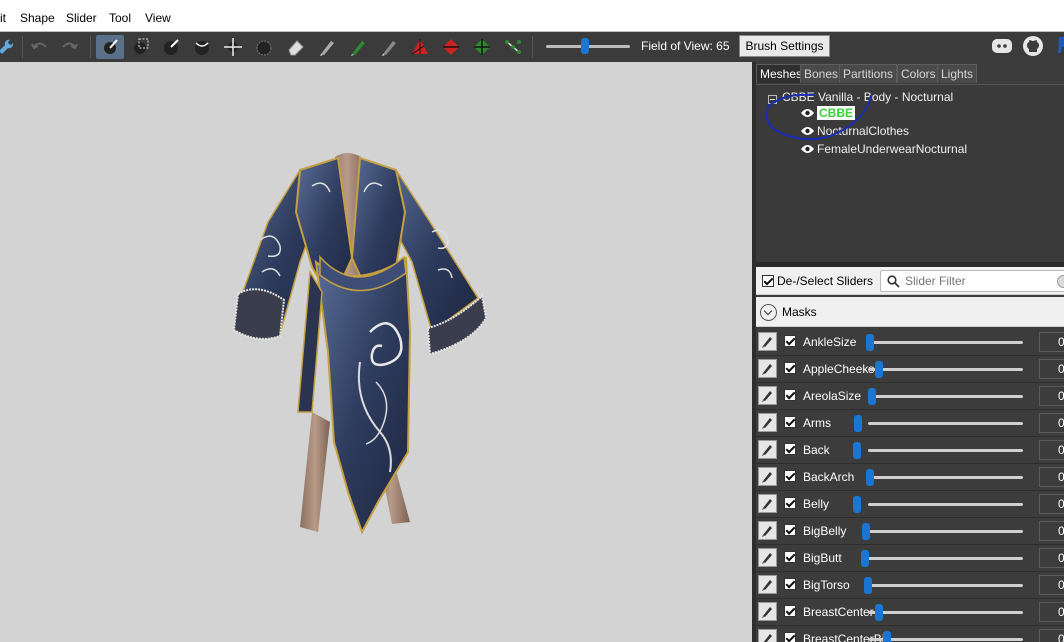 The width and height of the screenshot is (1064, 642). I want to click on menu-shape: Shape, so click(37, 18).